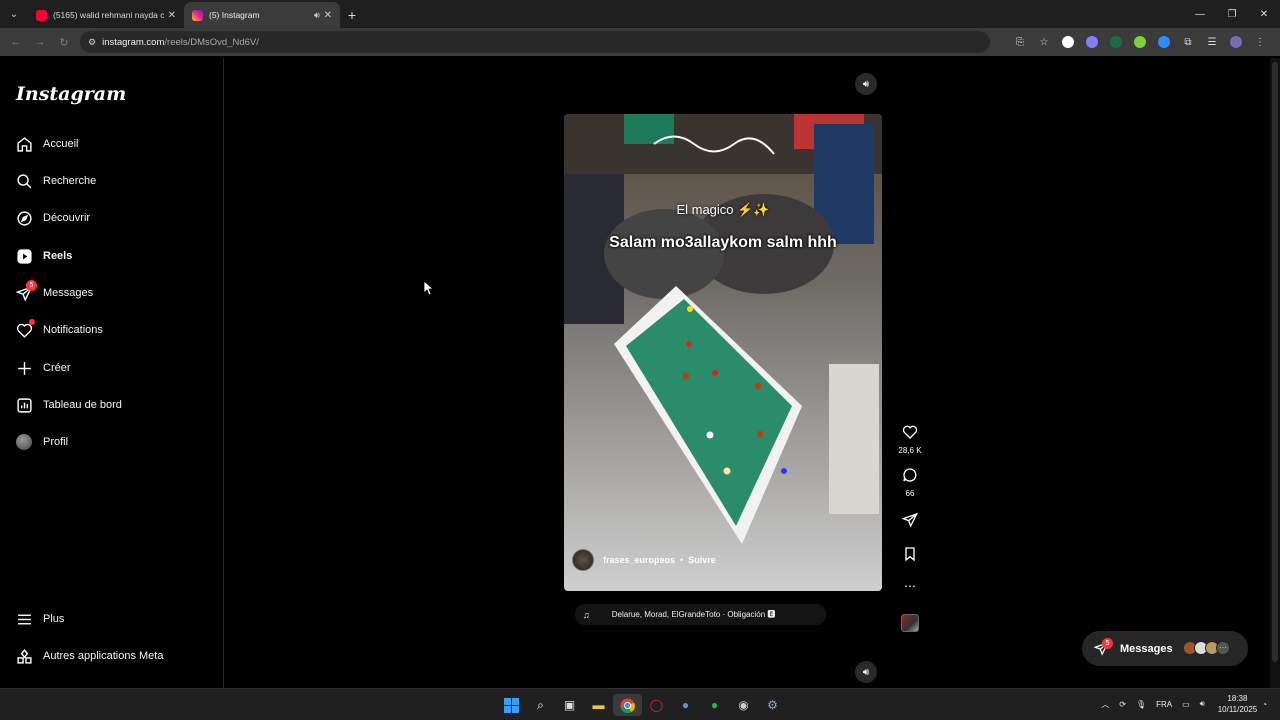 Image resolution: width=1280 pixels, height=720 pixels. Describe the element at coordinates (1237, 698) in the screenshot. I see `clock-time: 18:38` at that location.